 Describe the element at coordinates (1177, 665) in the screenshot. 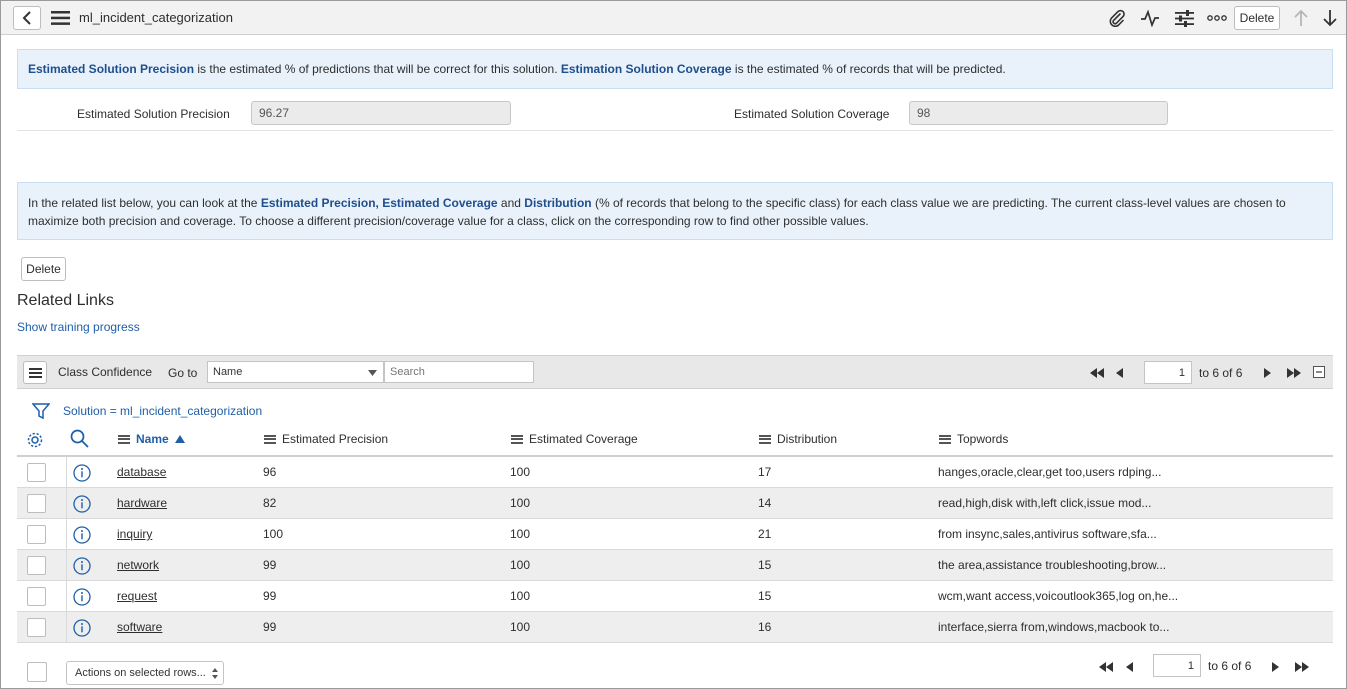

I see `footer-page-input: 1` at that location.